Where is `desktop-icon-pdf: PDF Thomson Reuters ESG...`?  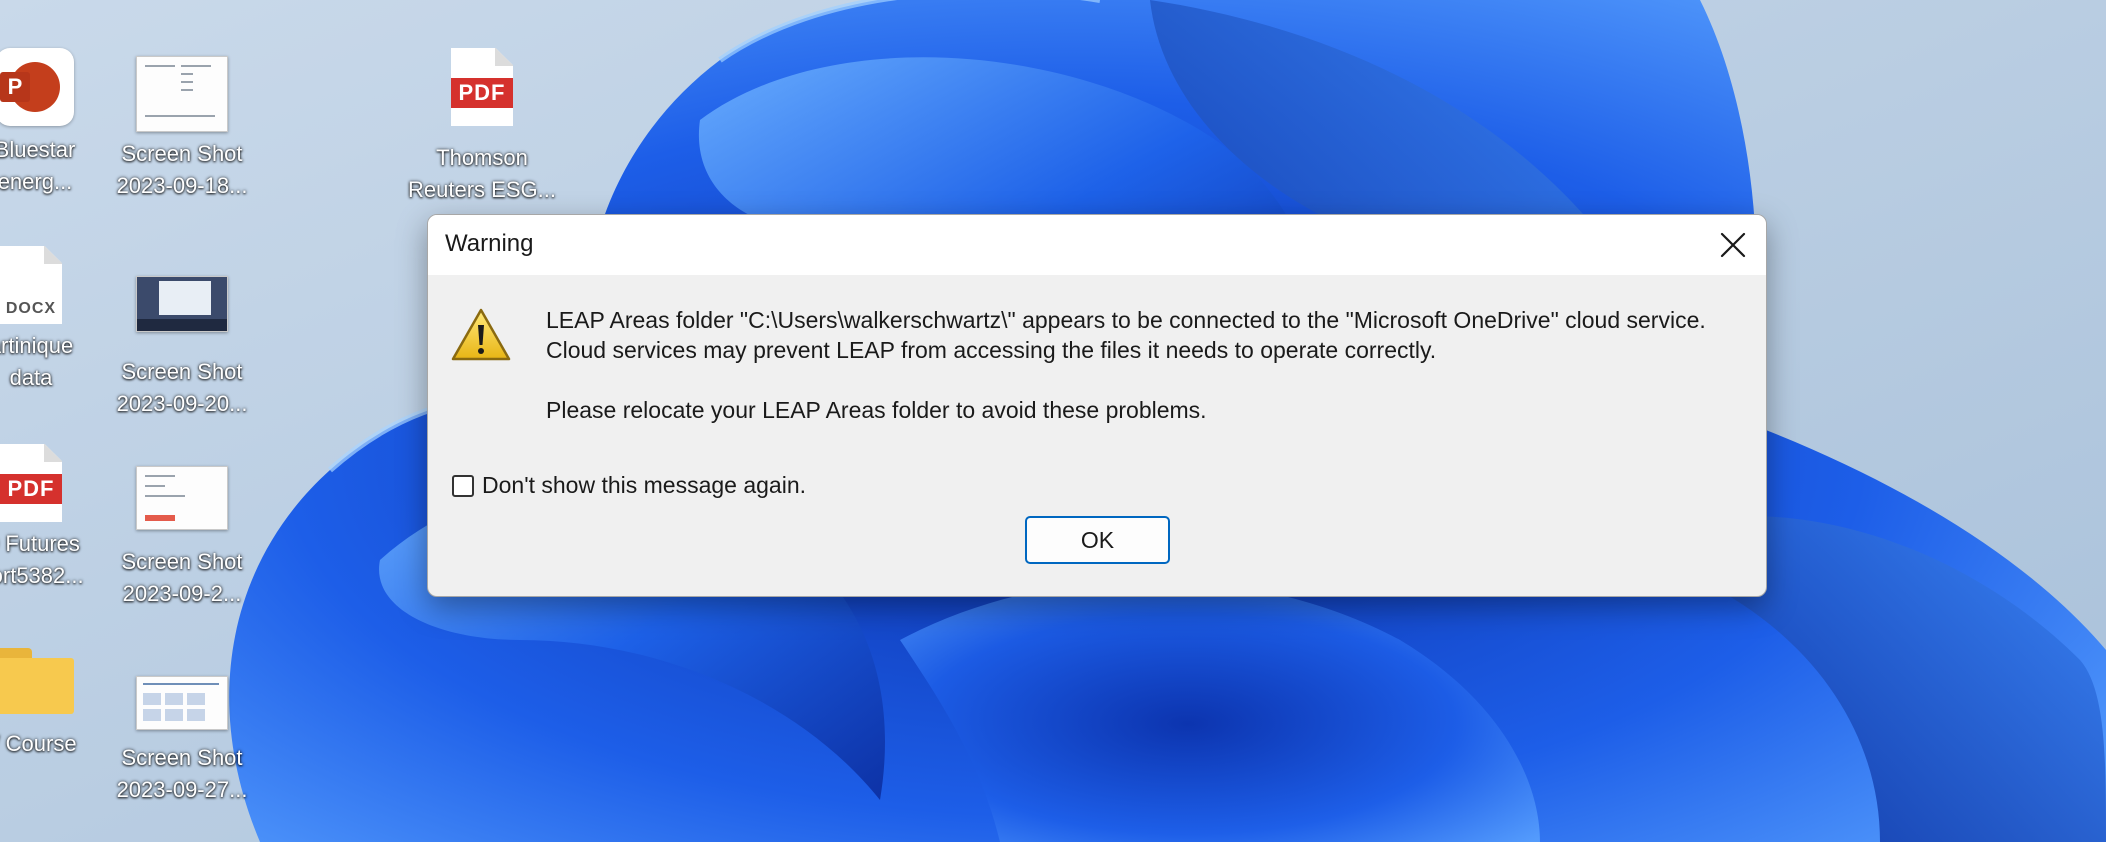
desktop-icon-pdf: PDF Thomson Reuters ESG... is located at coordinates (482, 127).